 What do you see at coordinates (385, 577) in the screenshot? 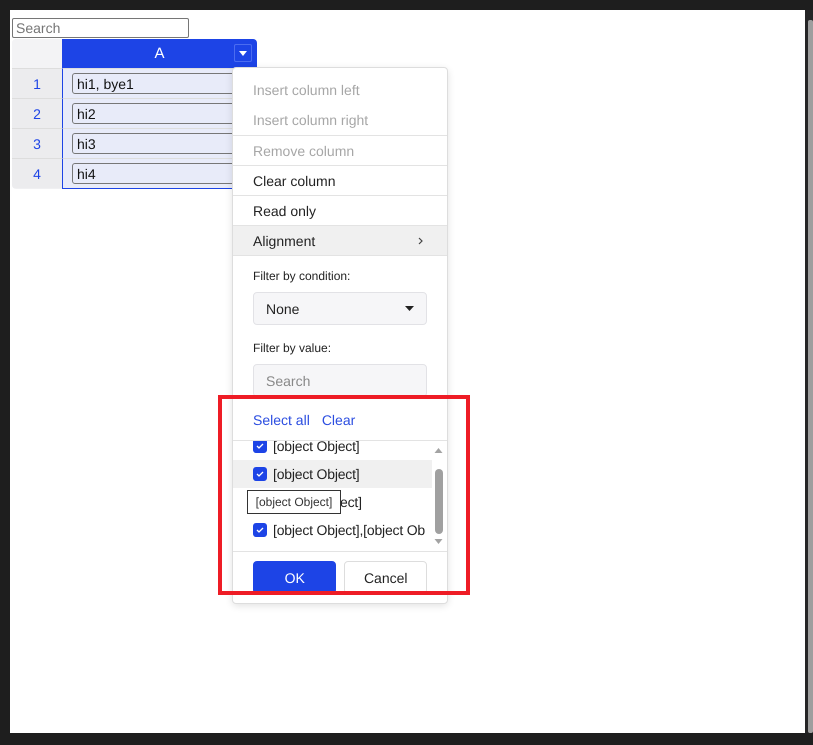
I see `cancel-button: Cancel` at bounding box center [385, 577].